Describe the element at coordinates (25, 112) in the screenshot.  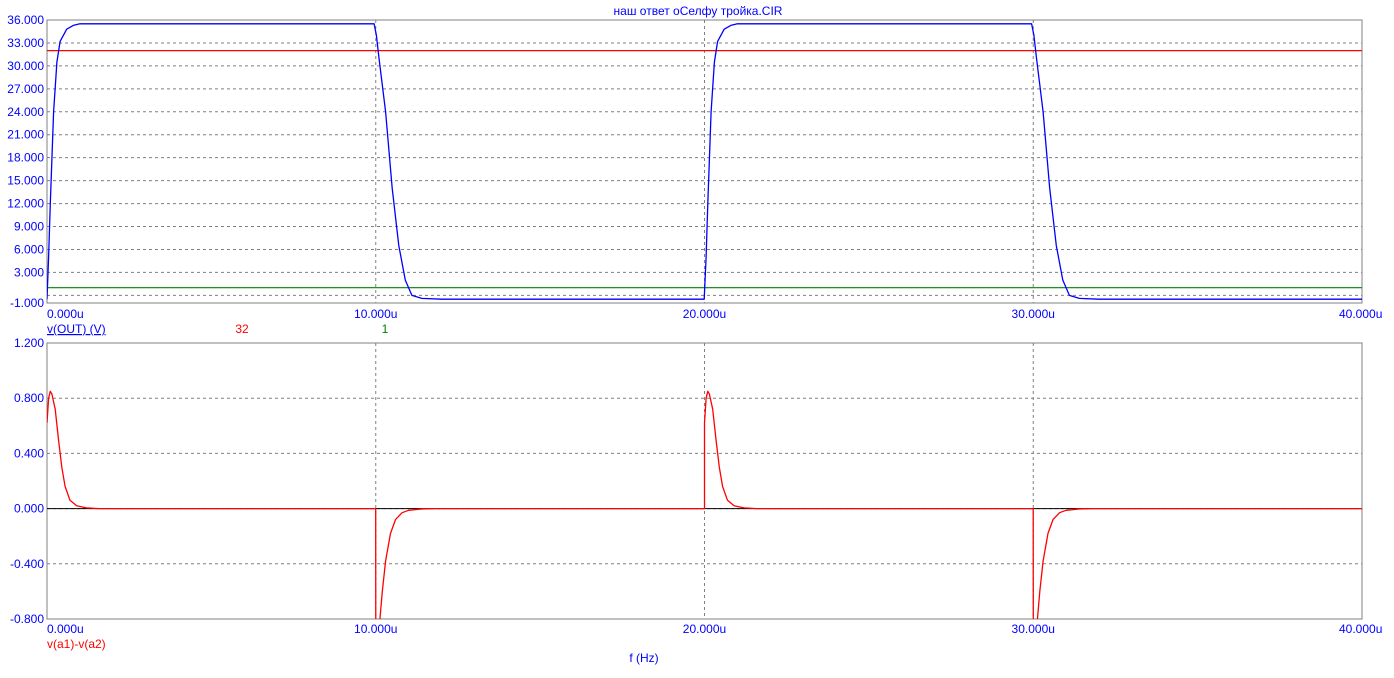
I see `y-tick-label: 24.000` at that location.